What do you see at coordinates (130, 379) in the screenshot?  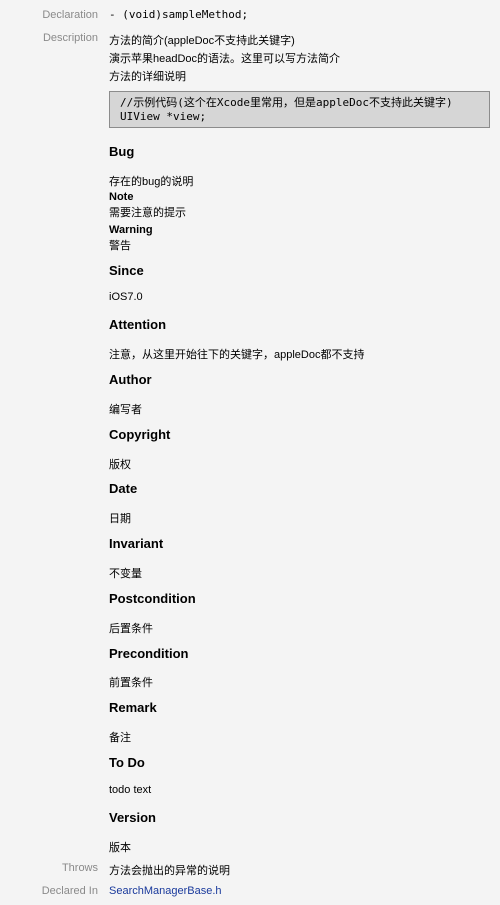 I see `author-heading: Author` at bounding box center [130, 379].